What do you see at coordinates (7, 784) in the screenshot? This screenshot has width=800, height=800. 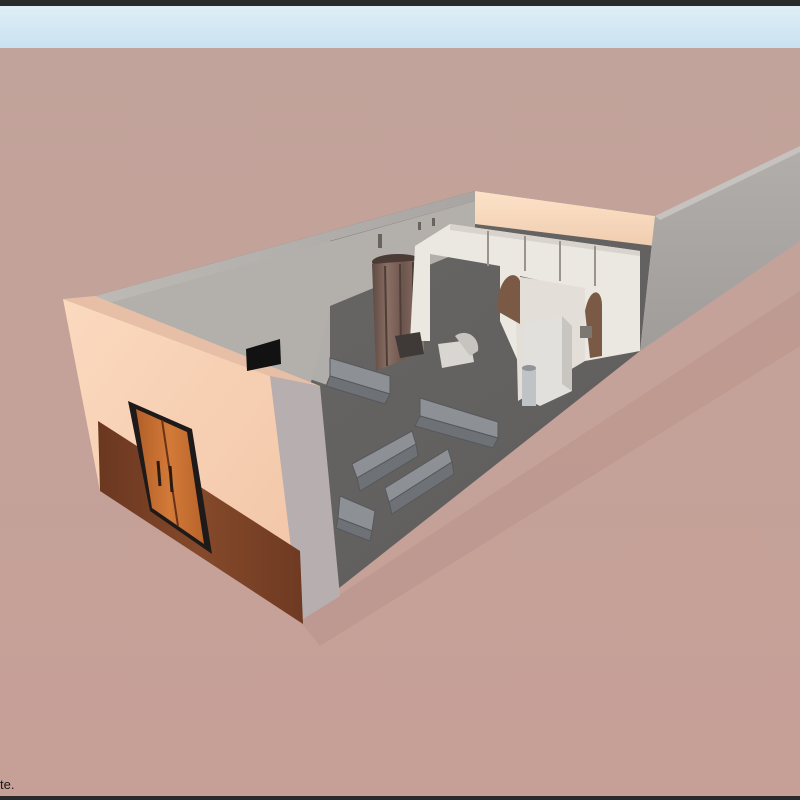 I see `status-text: te.` at bounding box center [7, 784].